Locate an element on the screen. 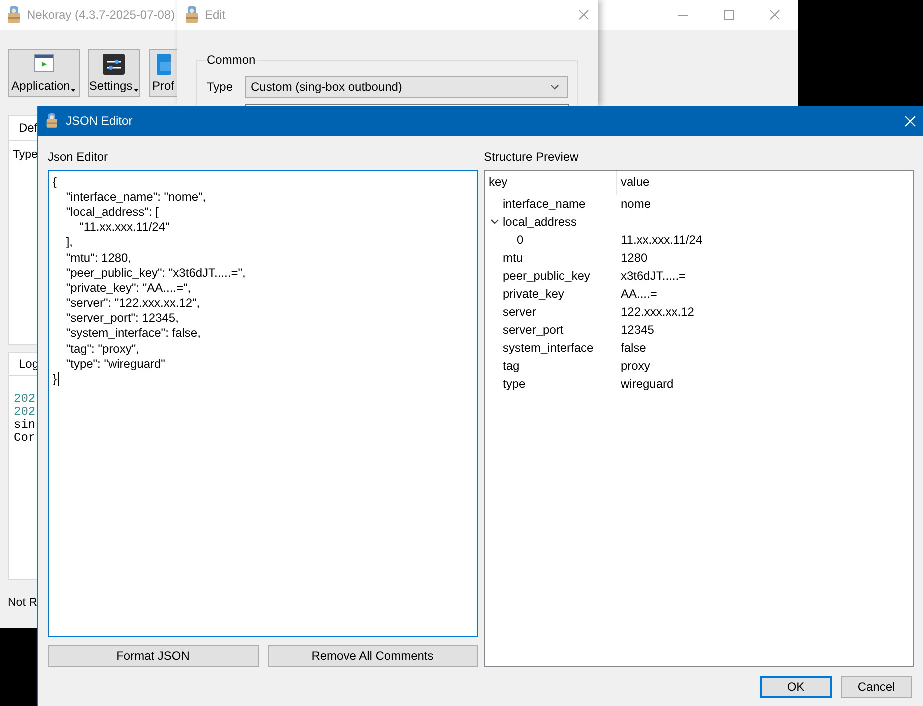 This screenshot has width=923, height=706. tree-value: AA....= is located at coordinates (639, 294).